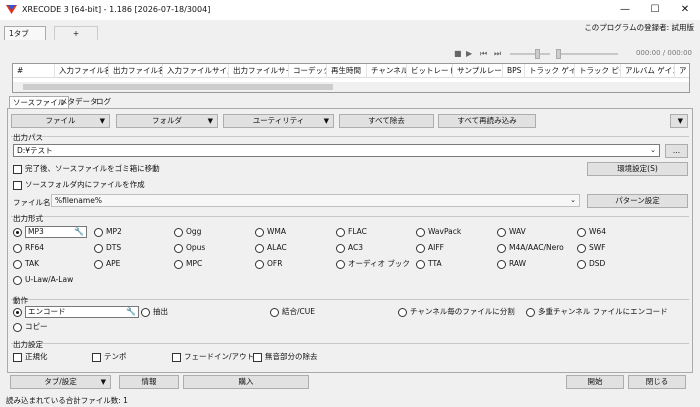  What do you see at coordinates (154, 311) in the screenshot?
I see `action-extract-radio: 抽出` at bounding box center [154, 311].